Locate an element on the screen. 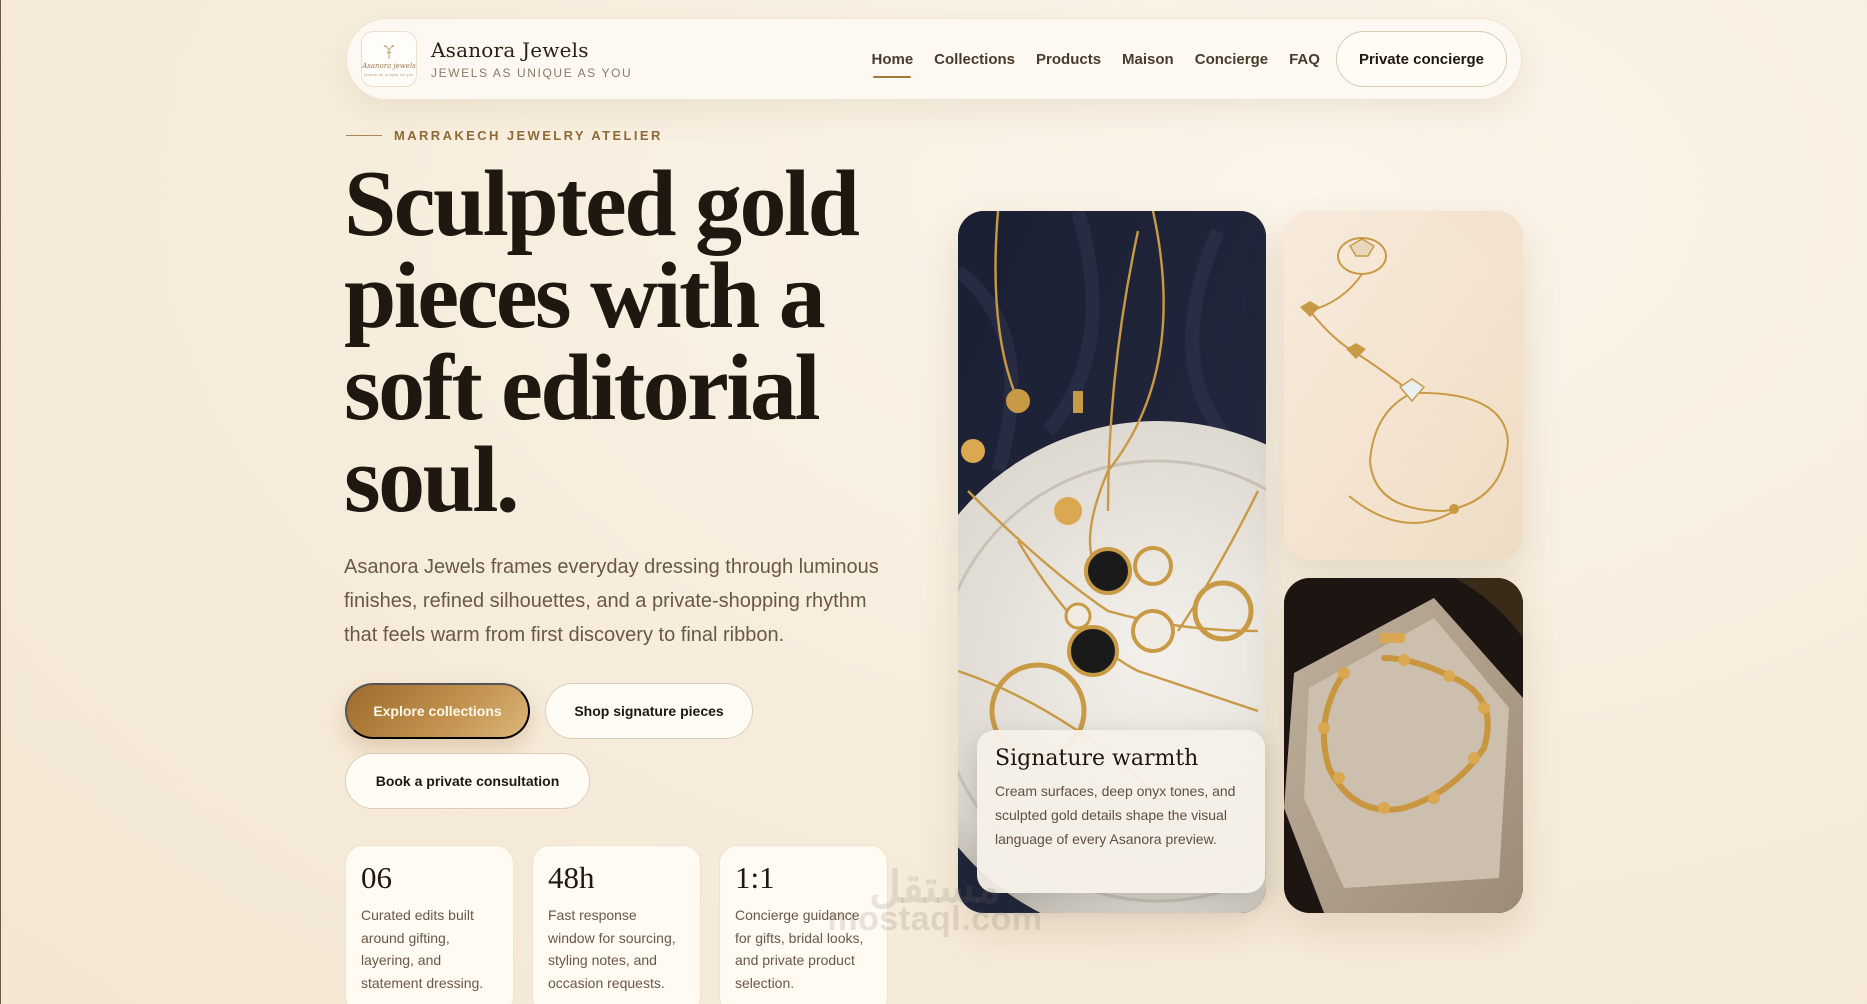  brand-logo: Asanora jewels jewels as unique as you is located at coordinates (389, 59).